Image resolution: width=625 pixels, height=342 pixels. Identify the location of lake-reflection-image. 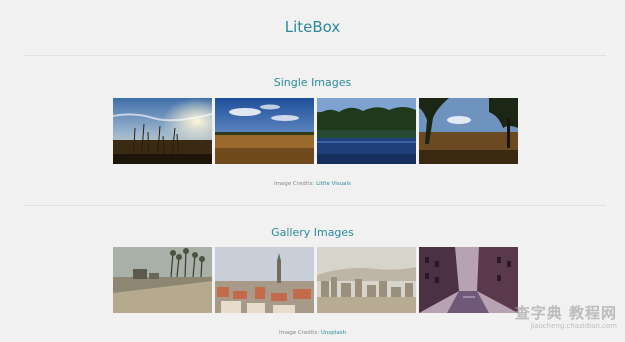
(366, 131).